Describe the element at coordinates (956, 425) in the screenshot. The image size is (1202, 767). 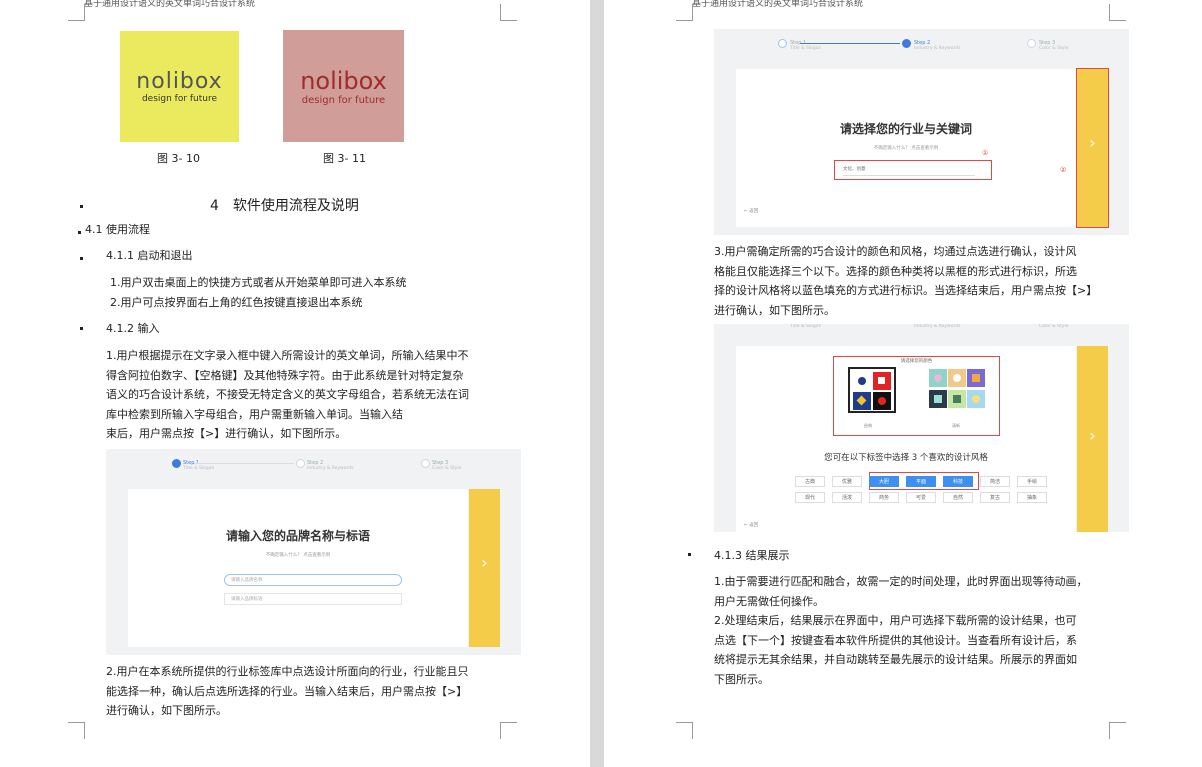
I see `palette-label: 清新` at that location.